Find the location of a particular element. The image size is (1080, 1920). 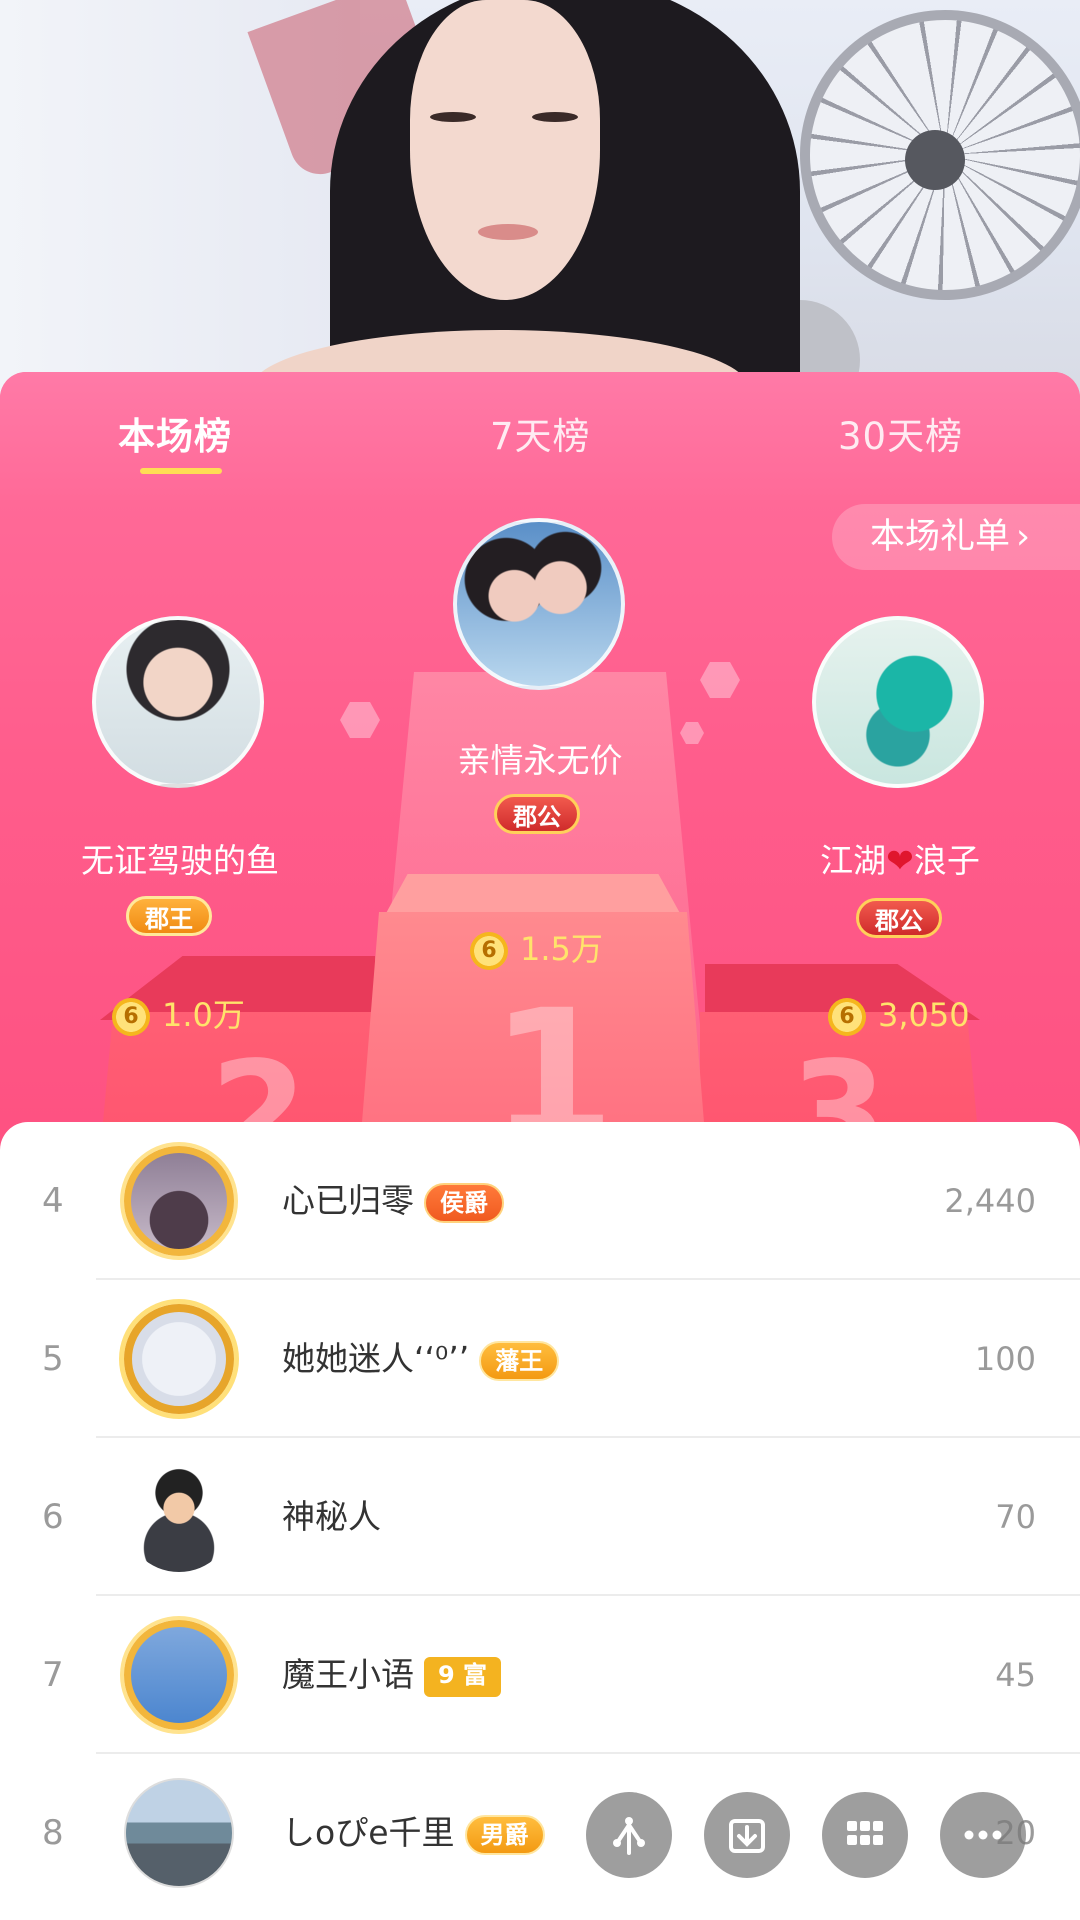

share-button is located at coordinates (629, 1835).